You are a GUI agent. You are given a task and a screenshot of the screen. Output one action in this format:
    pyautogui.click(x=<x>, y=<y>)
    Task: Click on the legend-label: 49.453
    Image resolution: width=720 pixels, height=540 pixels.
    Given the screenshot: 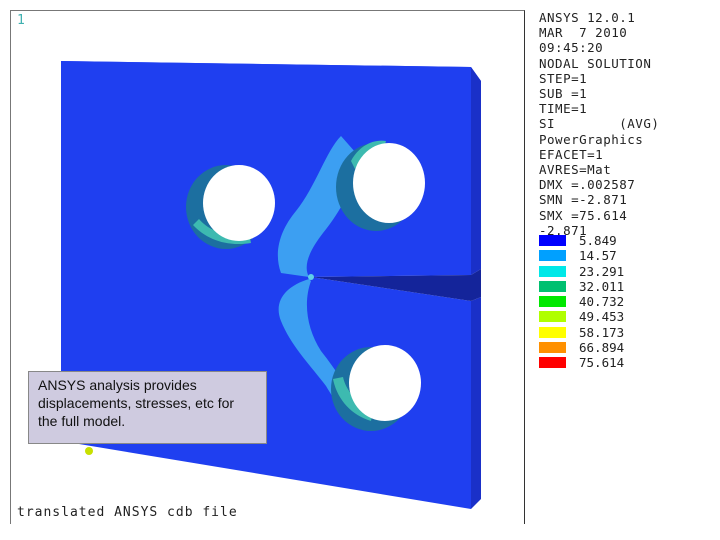 What is the action you would take?
    pyautogui.click(x=602, y=317)
    